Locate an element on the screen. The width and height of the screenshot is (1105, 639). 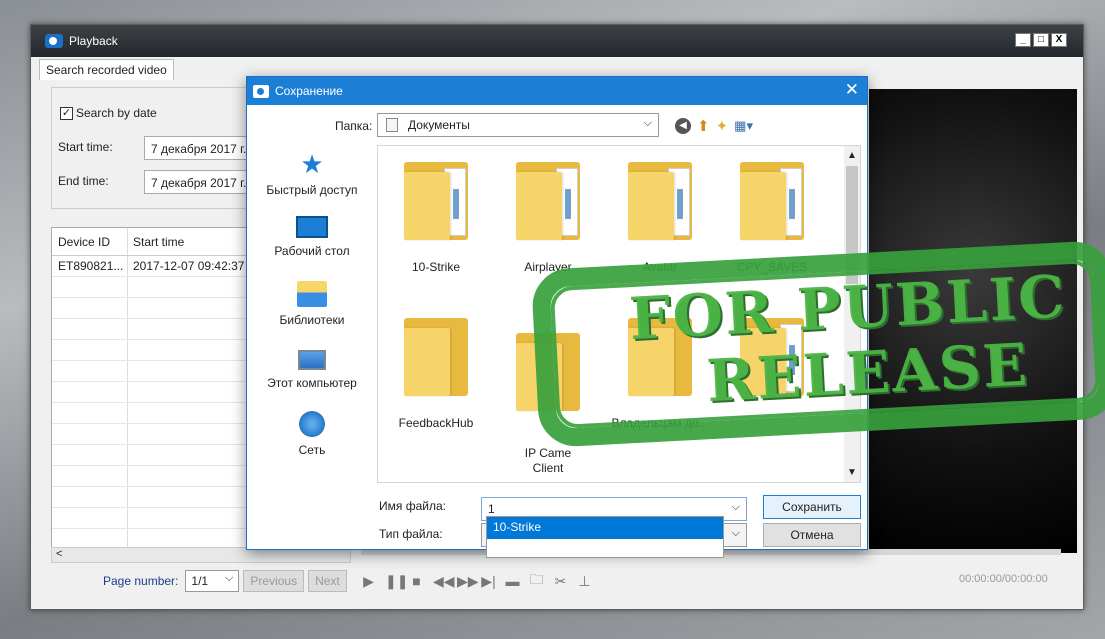
folder-name: FeedbackHub is located at coordinates (436, 423).